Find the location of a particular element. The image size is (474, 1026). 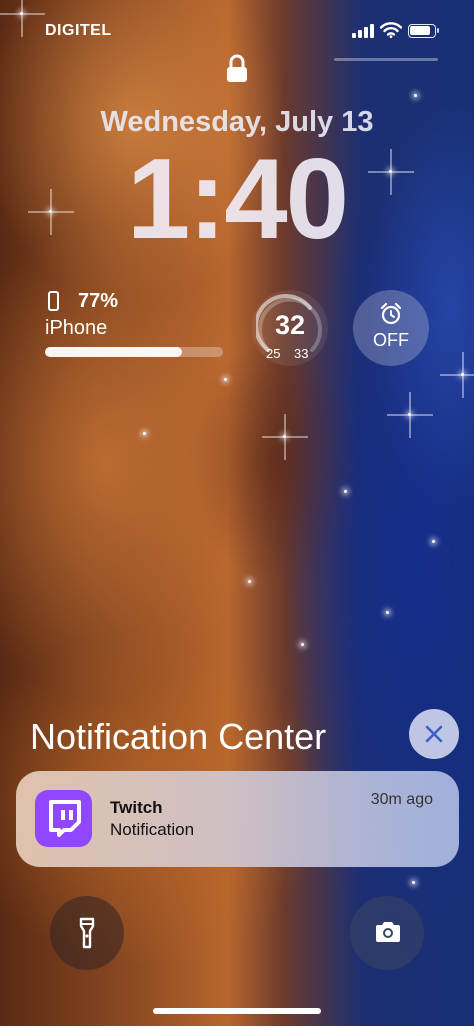

battery-widget: 77% iPhone is located at coordinates (135, 325).